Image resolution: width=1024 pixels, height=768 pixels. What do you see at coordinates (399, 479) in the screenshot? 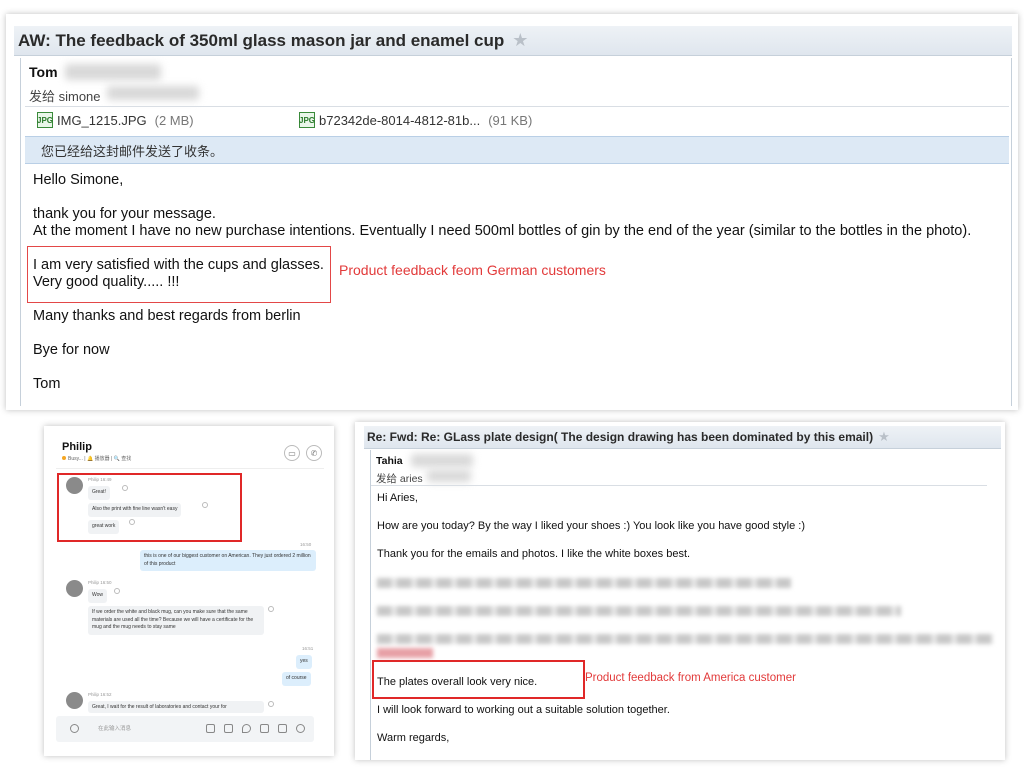
I see `recipient: 发给 aries` at bounding box center [399, 479].